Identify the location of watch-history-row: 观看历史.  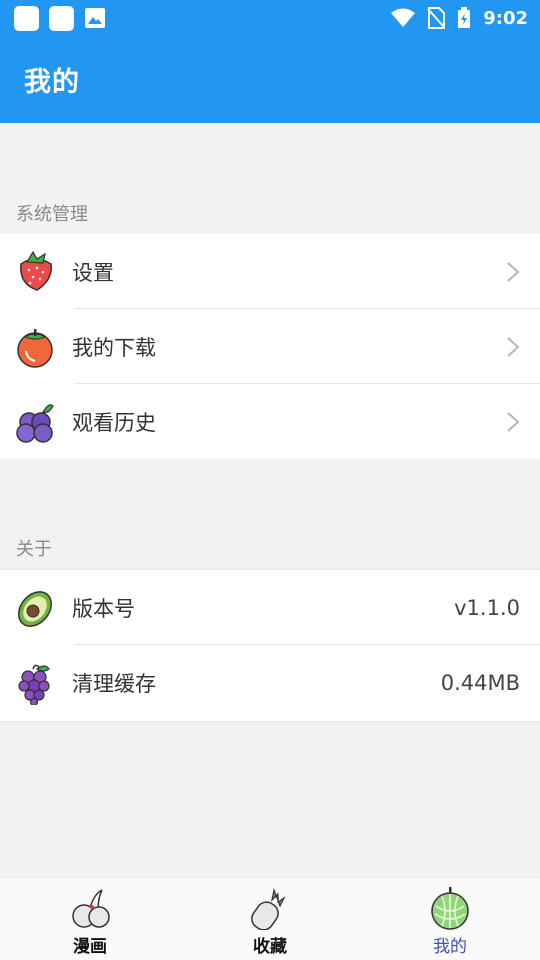
(270, 421).